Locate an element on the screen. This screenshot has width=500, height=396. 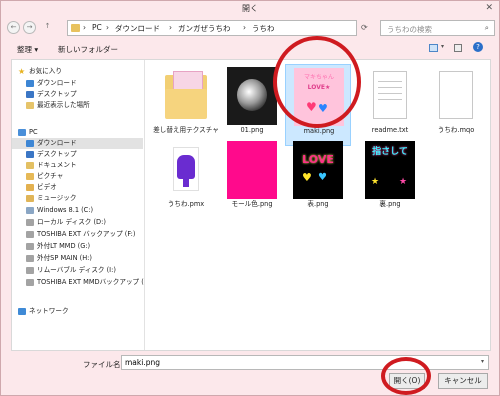
nav-pc-videos: ビデオ is located at coordinates (77, 187).